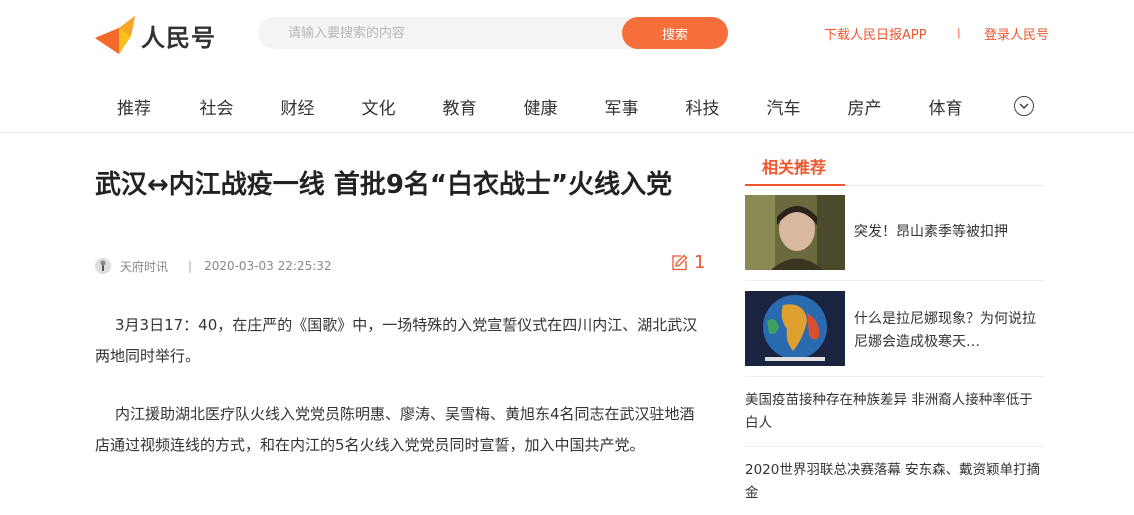 Image resolution: width=1134 pixels, height=515 pixels. What do you see at coordinates (144, 266) in the screenshot?
I see `source-name: 天府时讯` at bounding box center [144, 266].